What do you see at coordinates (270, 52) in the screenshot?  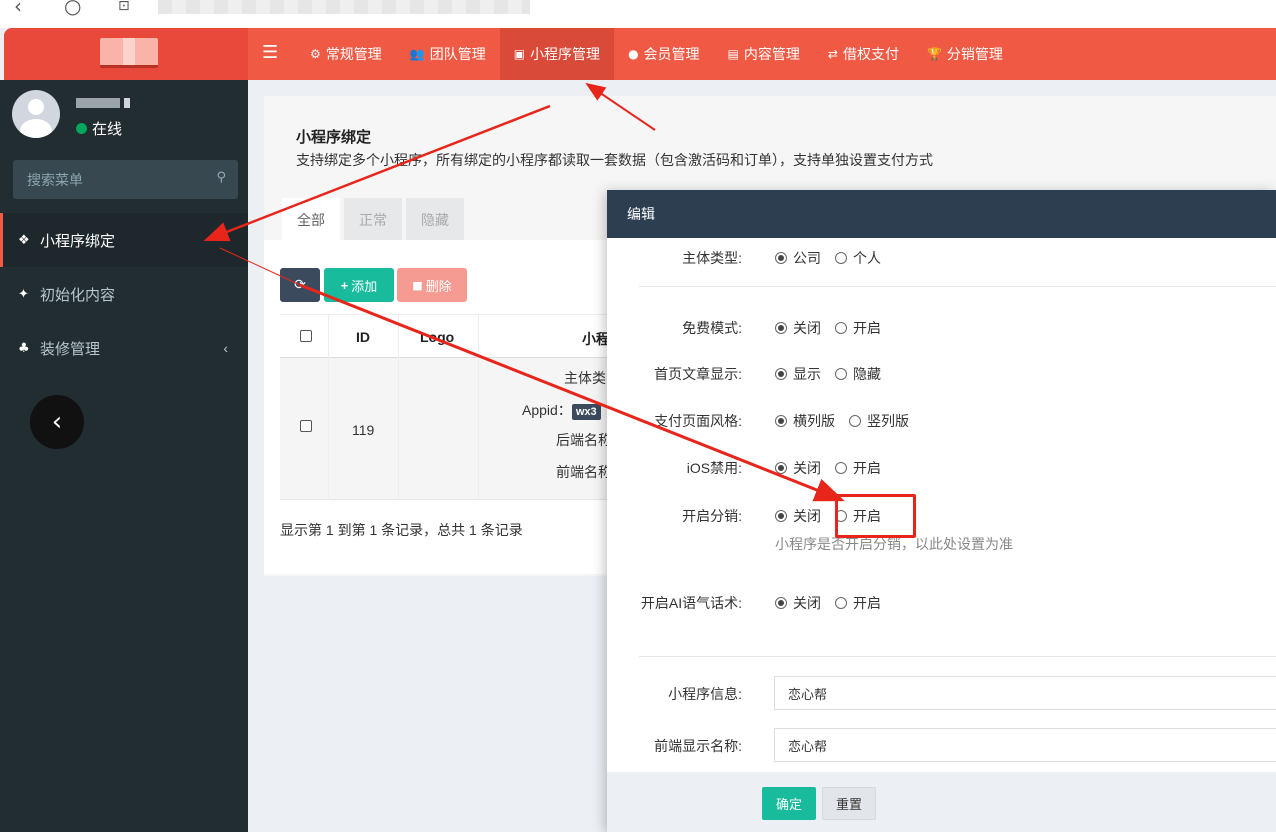 I see `menu-toggle-icon: ☰` at bounding box center [270, 52].